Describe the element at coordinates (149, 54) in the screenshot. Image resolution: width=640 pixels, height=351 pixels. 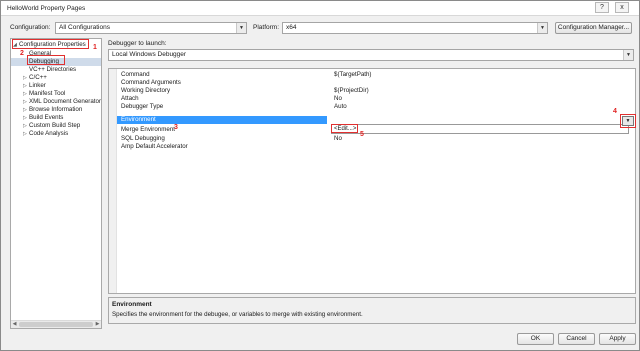
I see `debugger-value: Local Windows Debugger` at that location.